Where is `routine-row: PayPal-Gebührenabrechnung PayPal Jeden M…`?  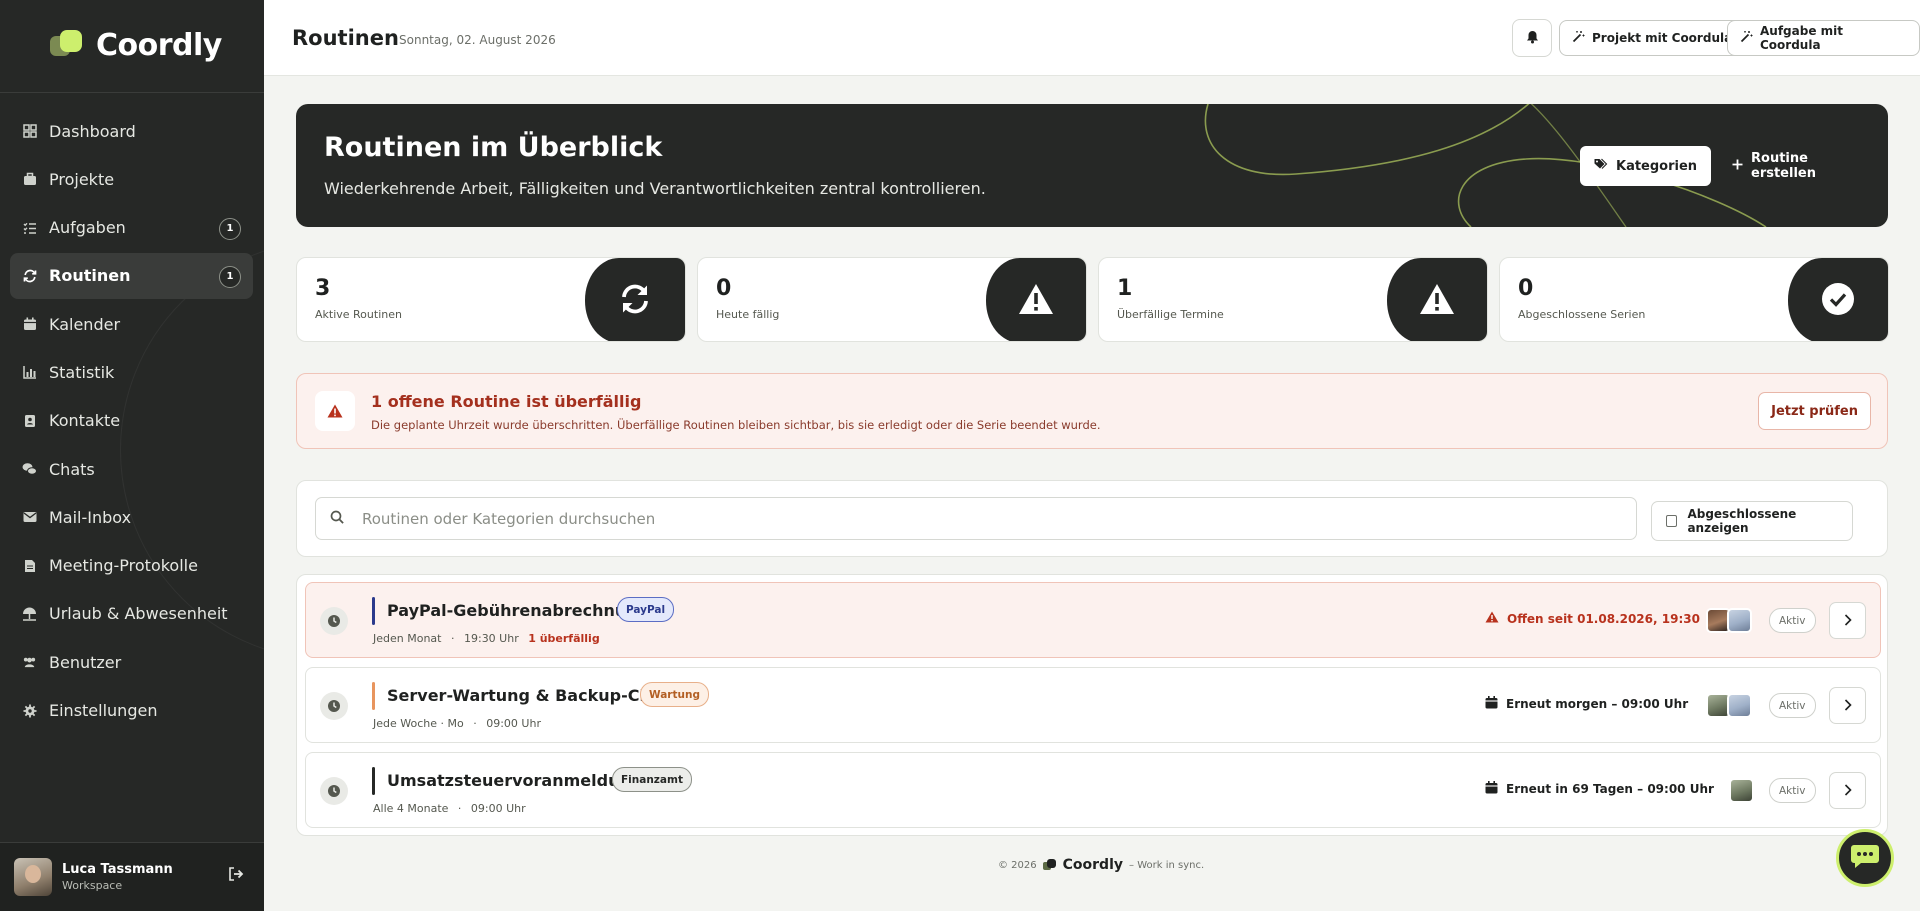 routine-row: PayPal-Gebührenabrechnung PayPal Jeden M… is located at coordinates (1093, 620).